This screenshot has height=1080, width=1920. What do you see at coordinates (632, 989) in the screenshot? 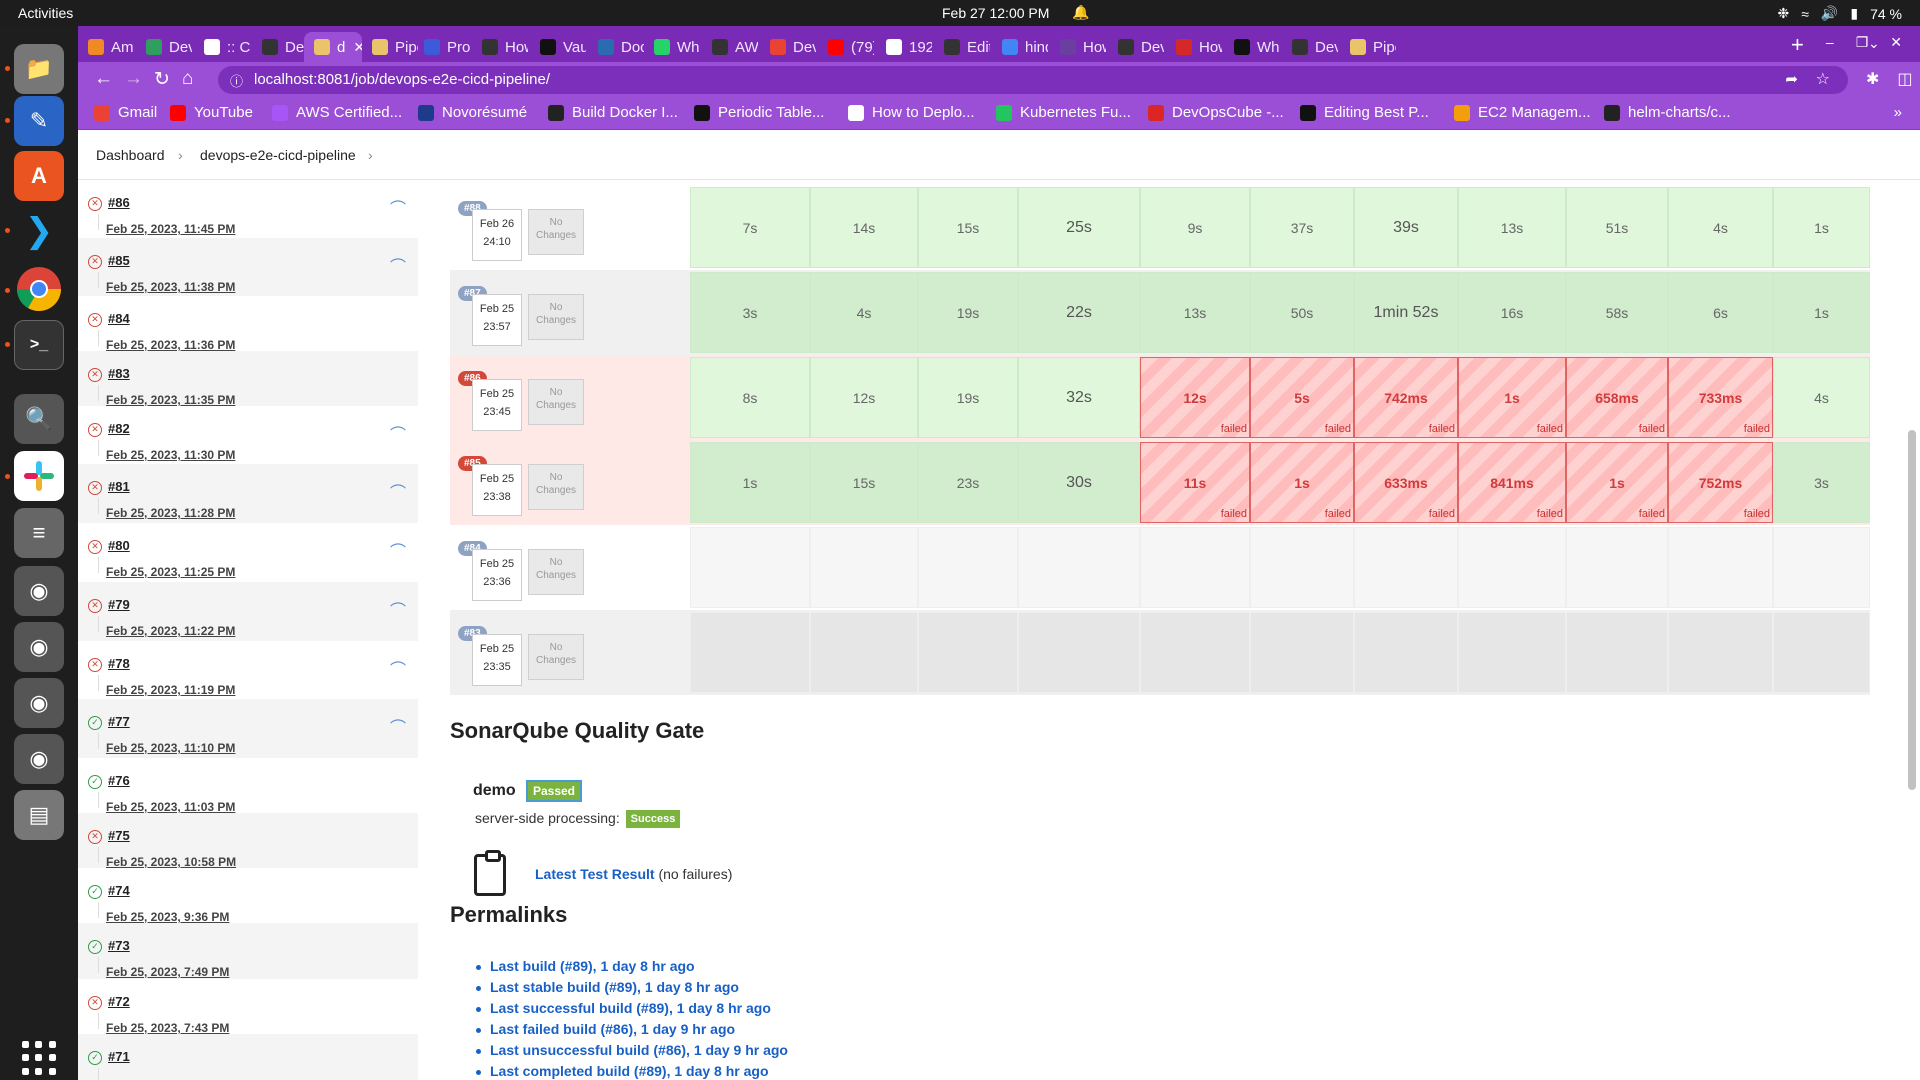
I see `permalink-item: Last stable build (#89), 1 day 8 hr ago` at bounding box center [632, 989].